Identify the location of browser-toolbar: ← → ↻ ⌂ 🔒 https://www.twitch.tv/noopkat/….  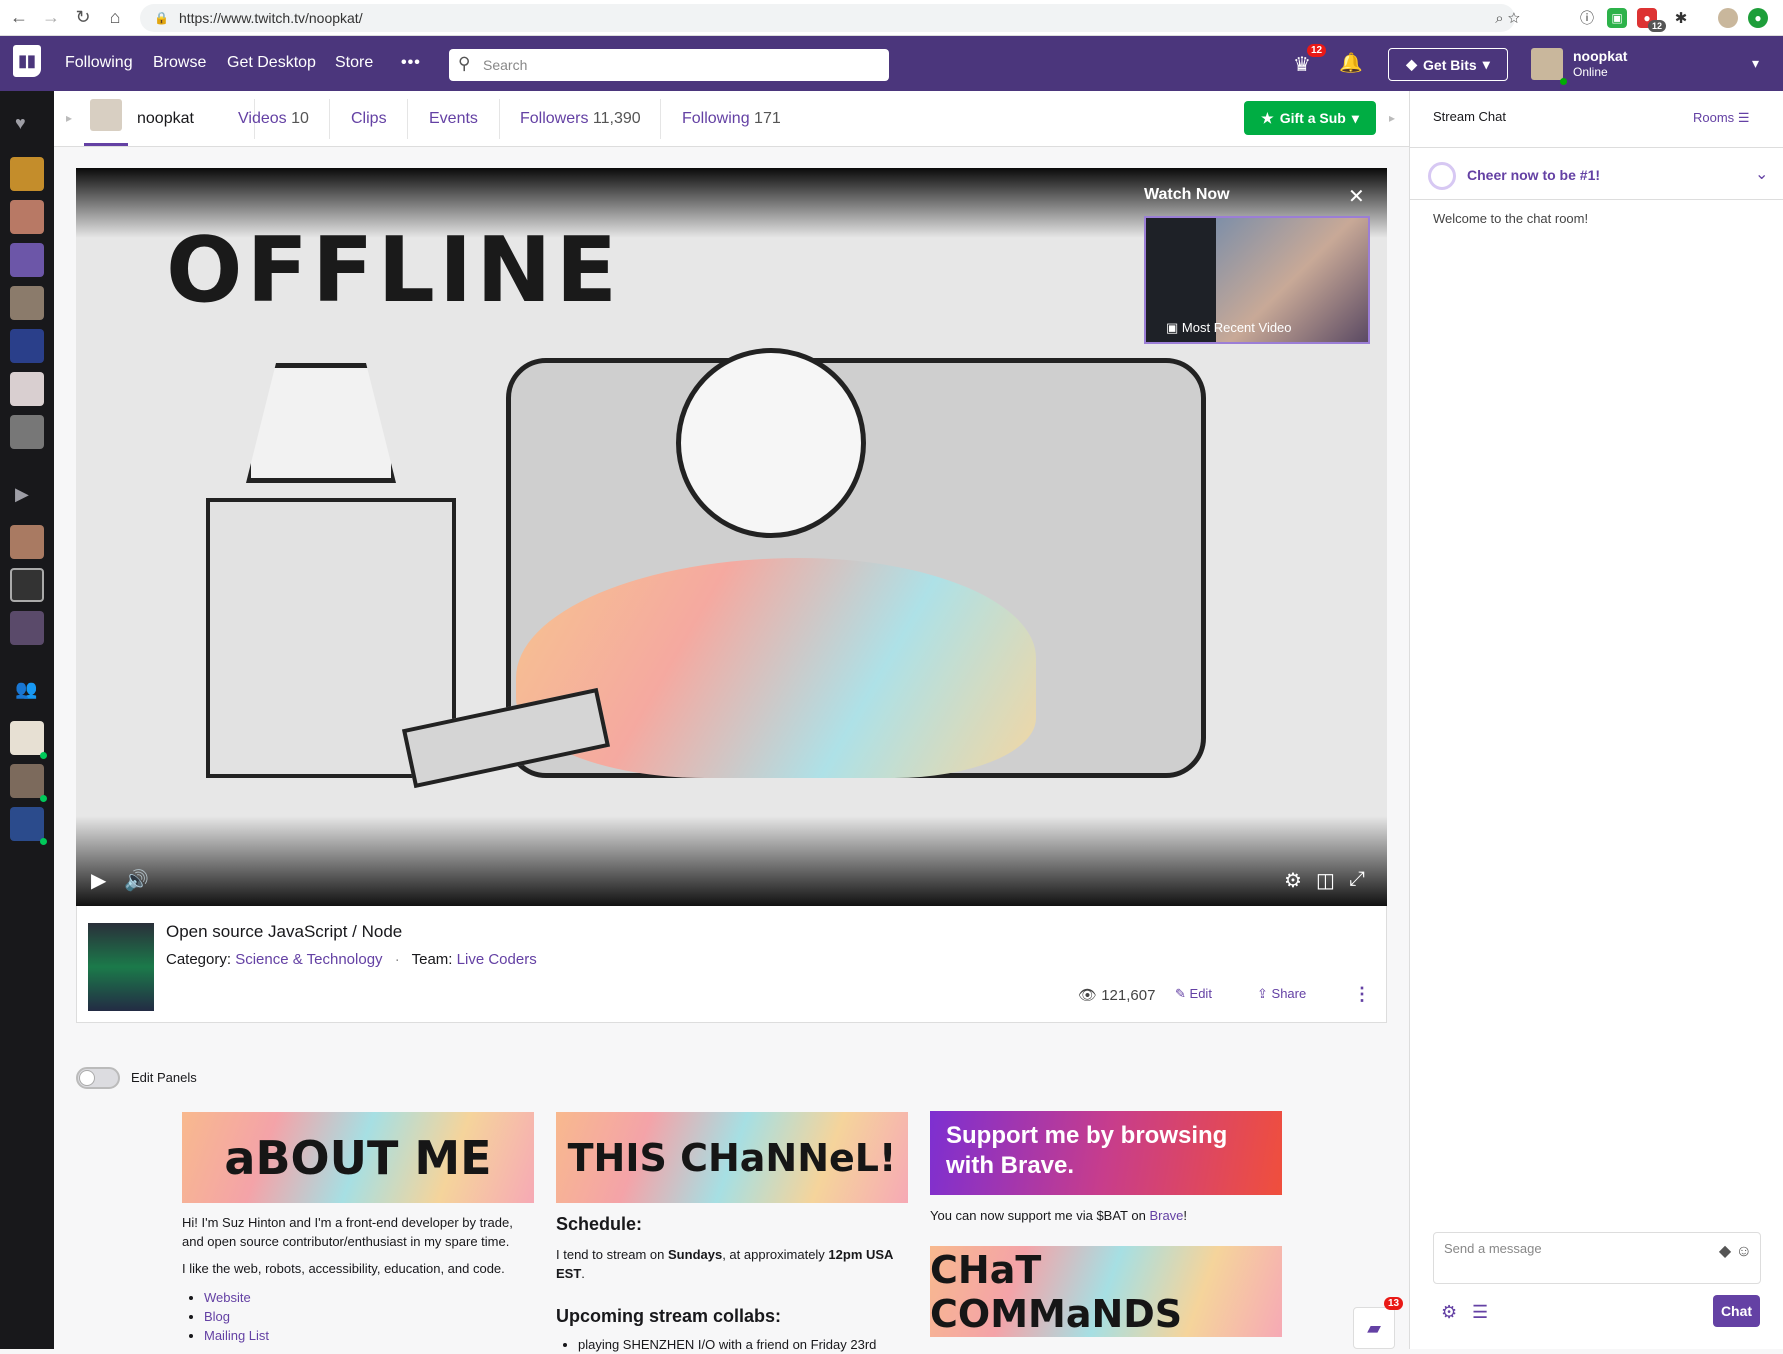
(891, 18).